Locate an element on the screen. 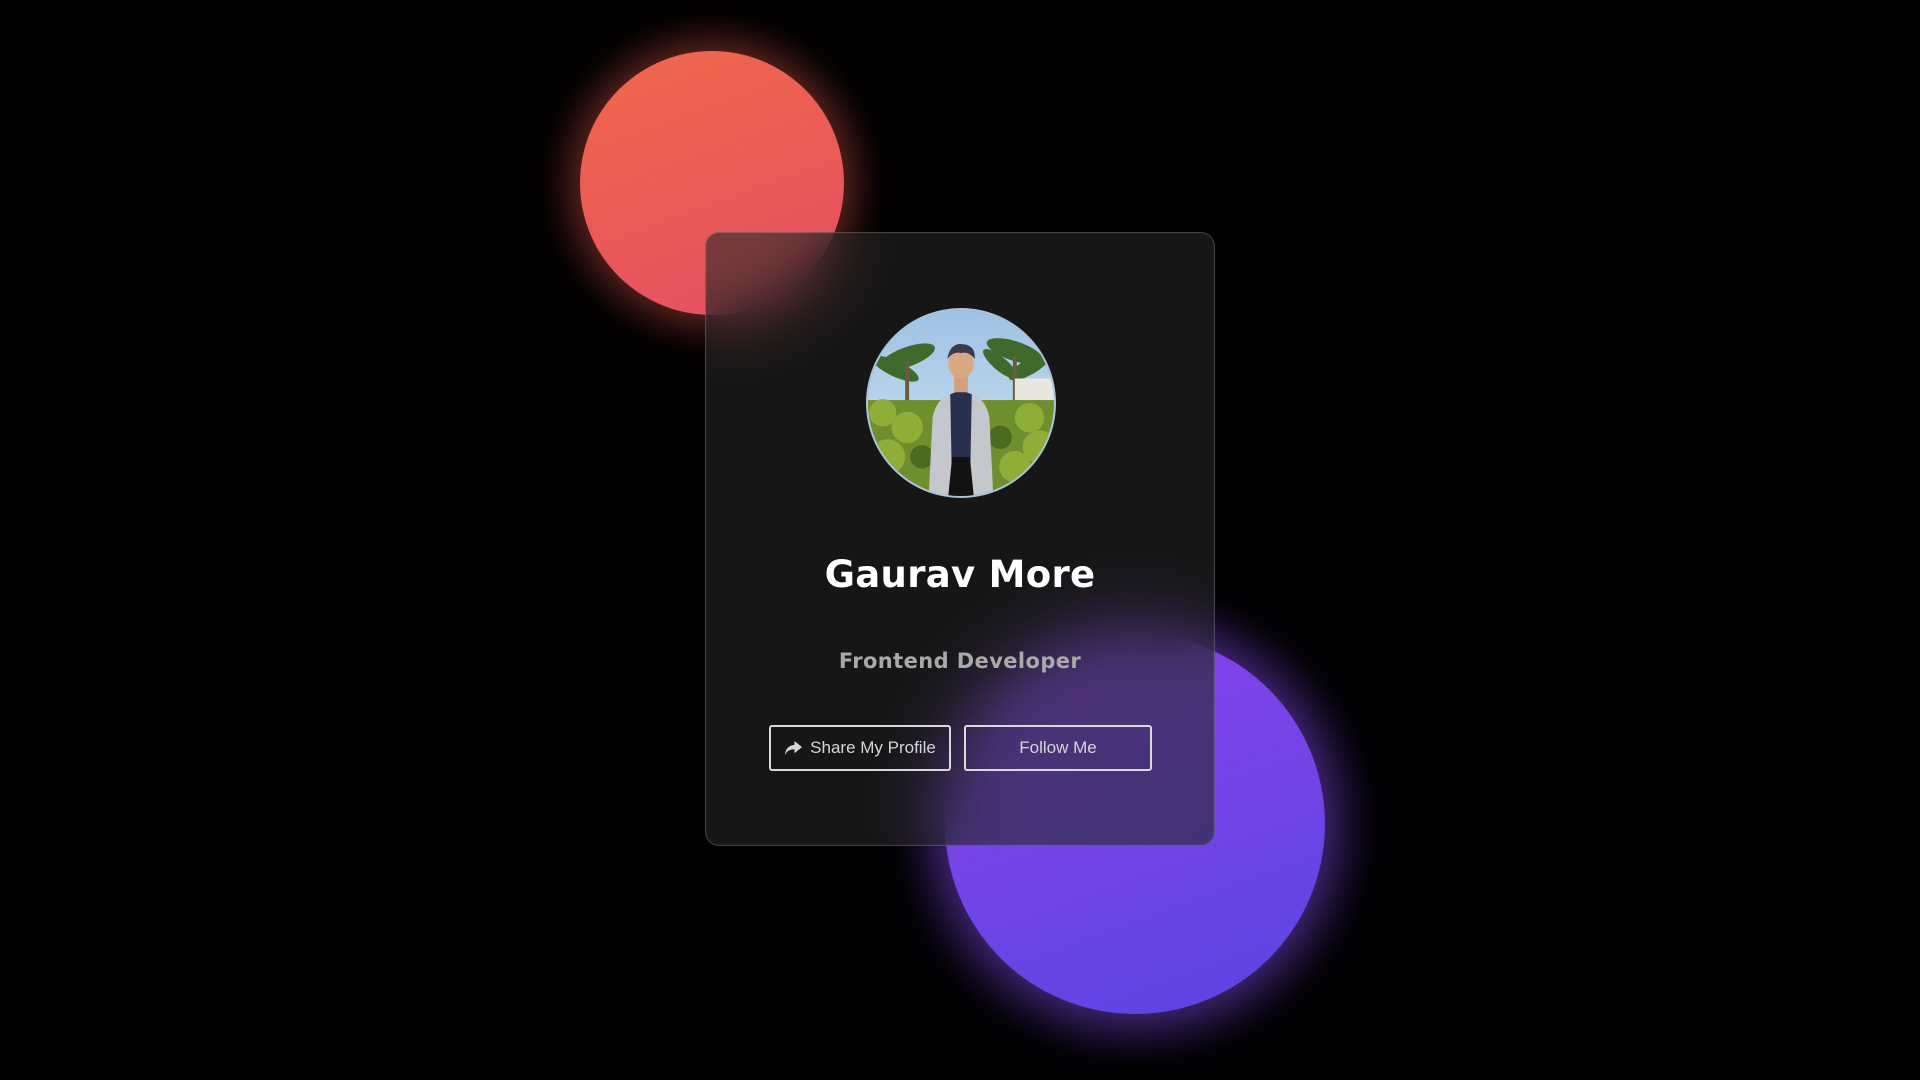  profile-name: Gaurav More is located at coordinates (960, 574).